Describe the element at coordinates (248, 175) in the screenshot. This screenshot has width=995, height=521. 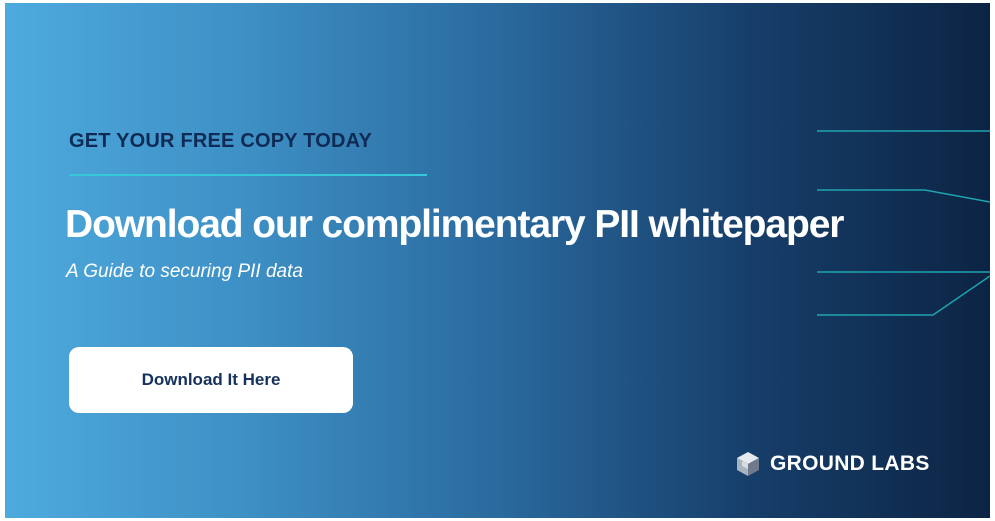
I see `eyebrow-divider` at that location.